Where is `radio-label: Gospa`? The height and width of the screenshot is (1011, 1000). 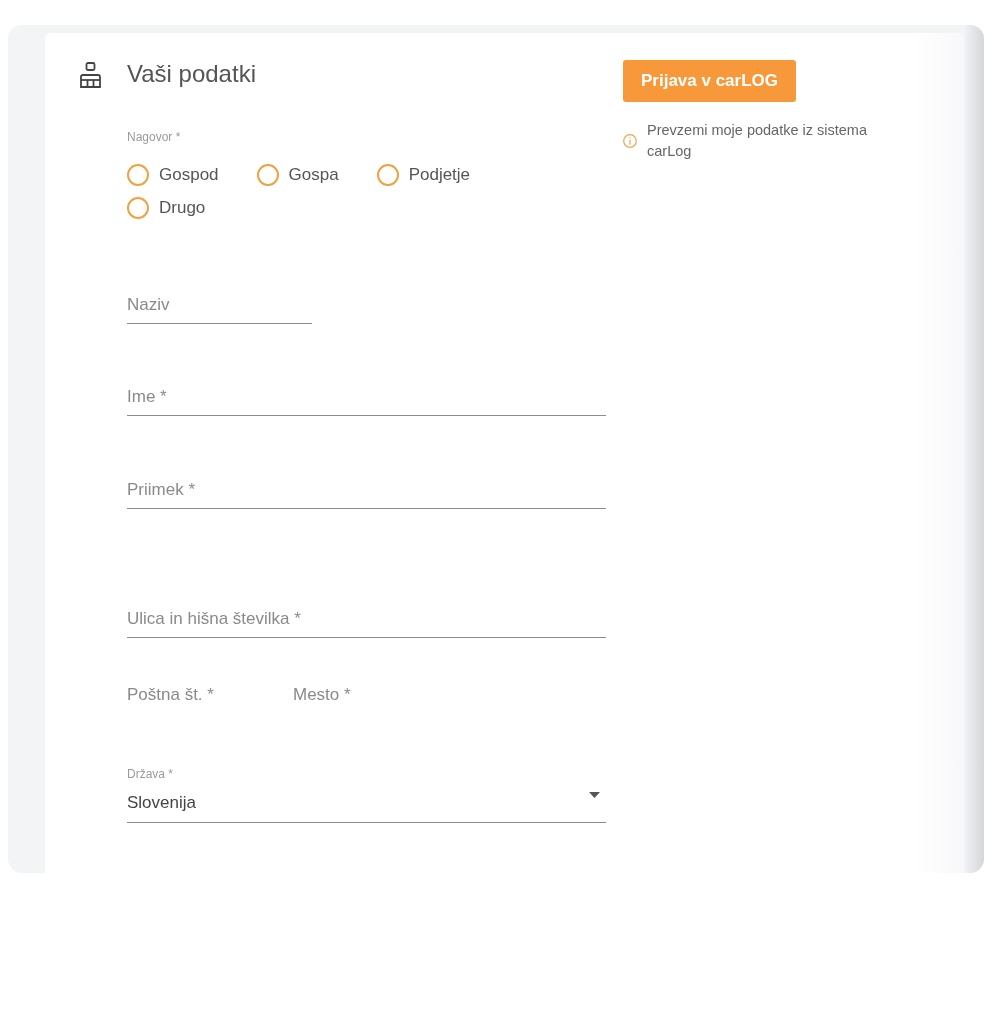
radio-label: Gospa is located at coordinates (313, 175).